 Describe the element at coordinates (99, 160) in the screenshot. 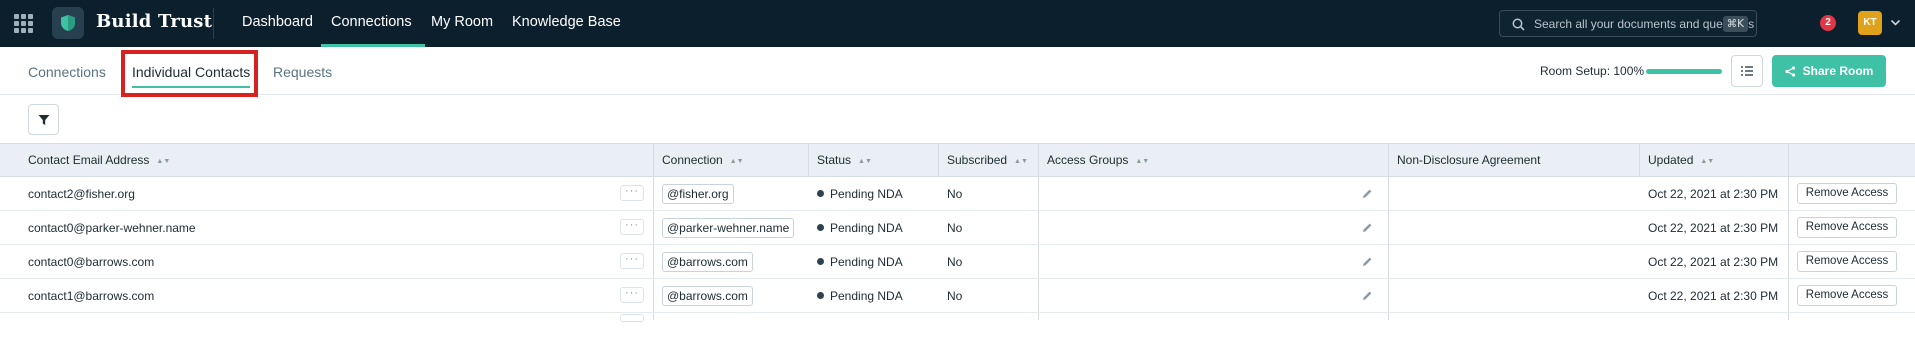

I see `column-header-email: Contact Email Address ▲▼` at that location.